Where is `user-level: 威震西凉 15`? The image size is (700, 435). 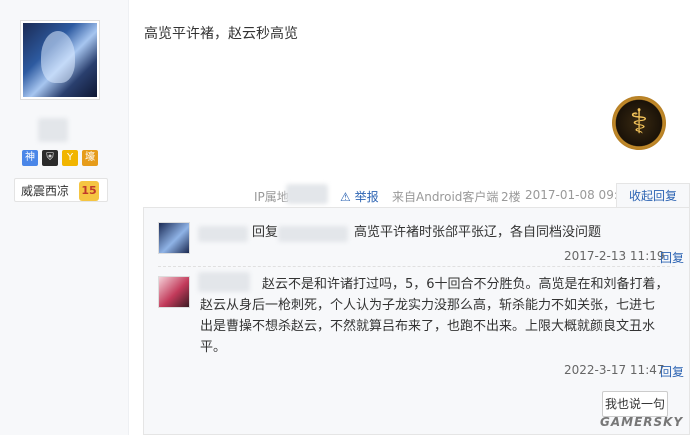
user-level: 威震西凉 15 is located at coordinates (61, 190).